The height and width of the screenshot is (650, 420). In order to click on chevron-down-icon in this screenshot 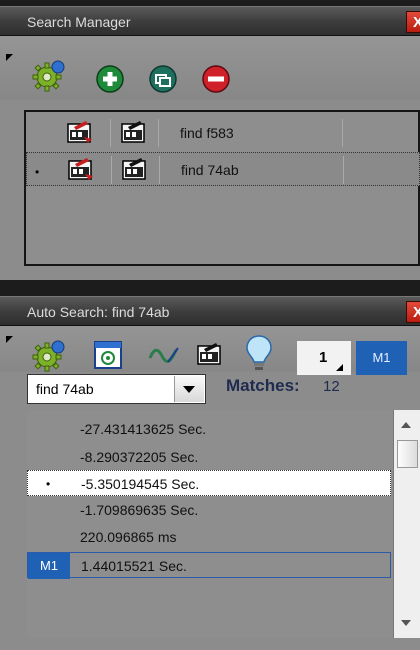, I will do `click(189, 389)`.